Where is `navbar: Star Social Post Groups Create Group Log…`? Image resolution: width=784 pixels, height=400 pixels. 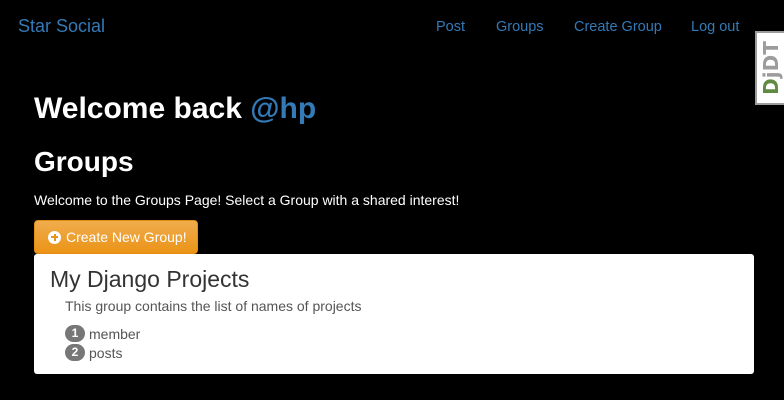 navbar: Star Social Post Groups Create Group Log… is located at coordinates (392, 27).